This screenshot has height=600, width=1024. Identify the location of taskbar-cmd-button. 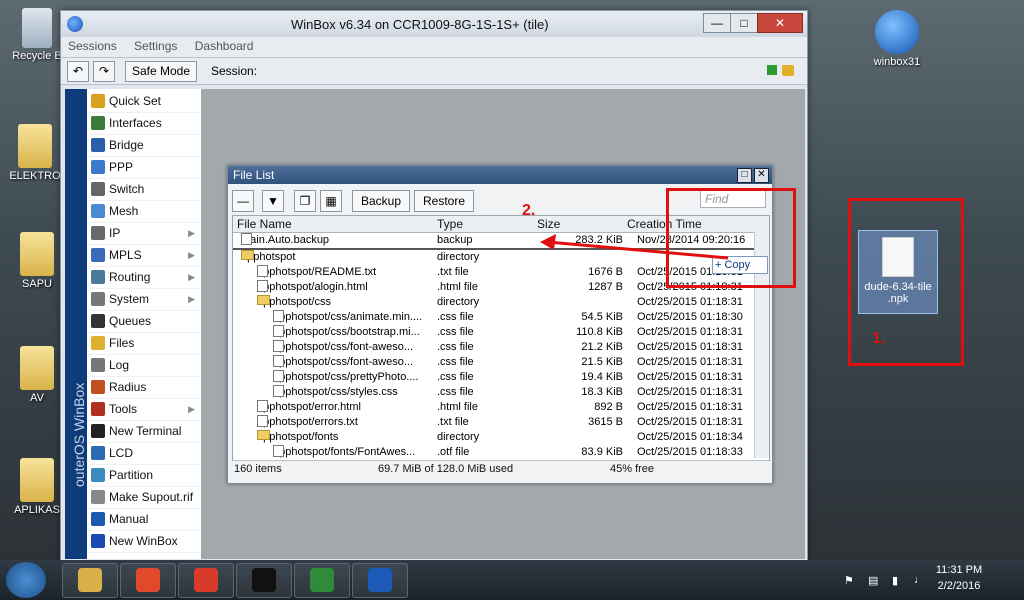
(264, 580).